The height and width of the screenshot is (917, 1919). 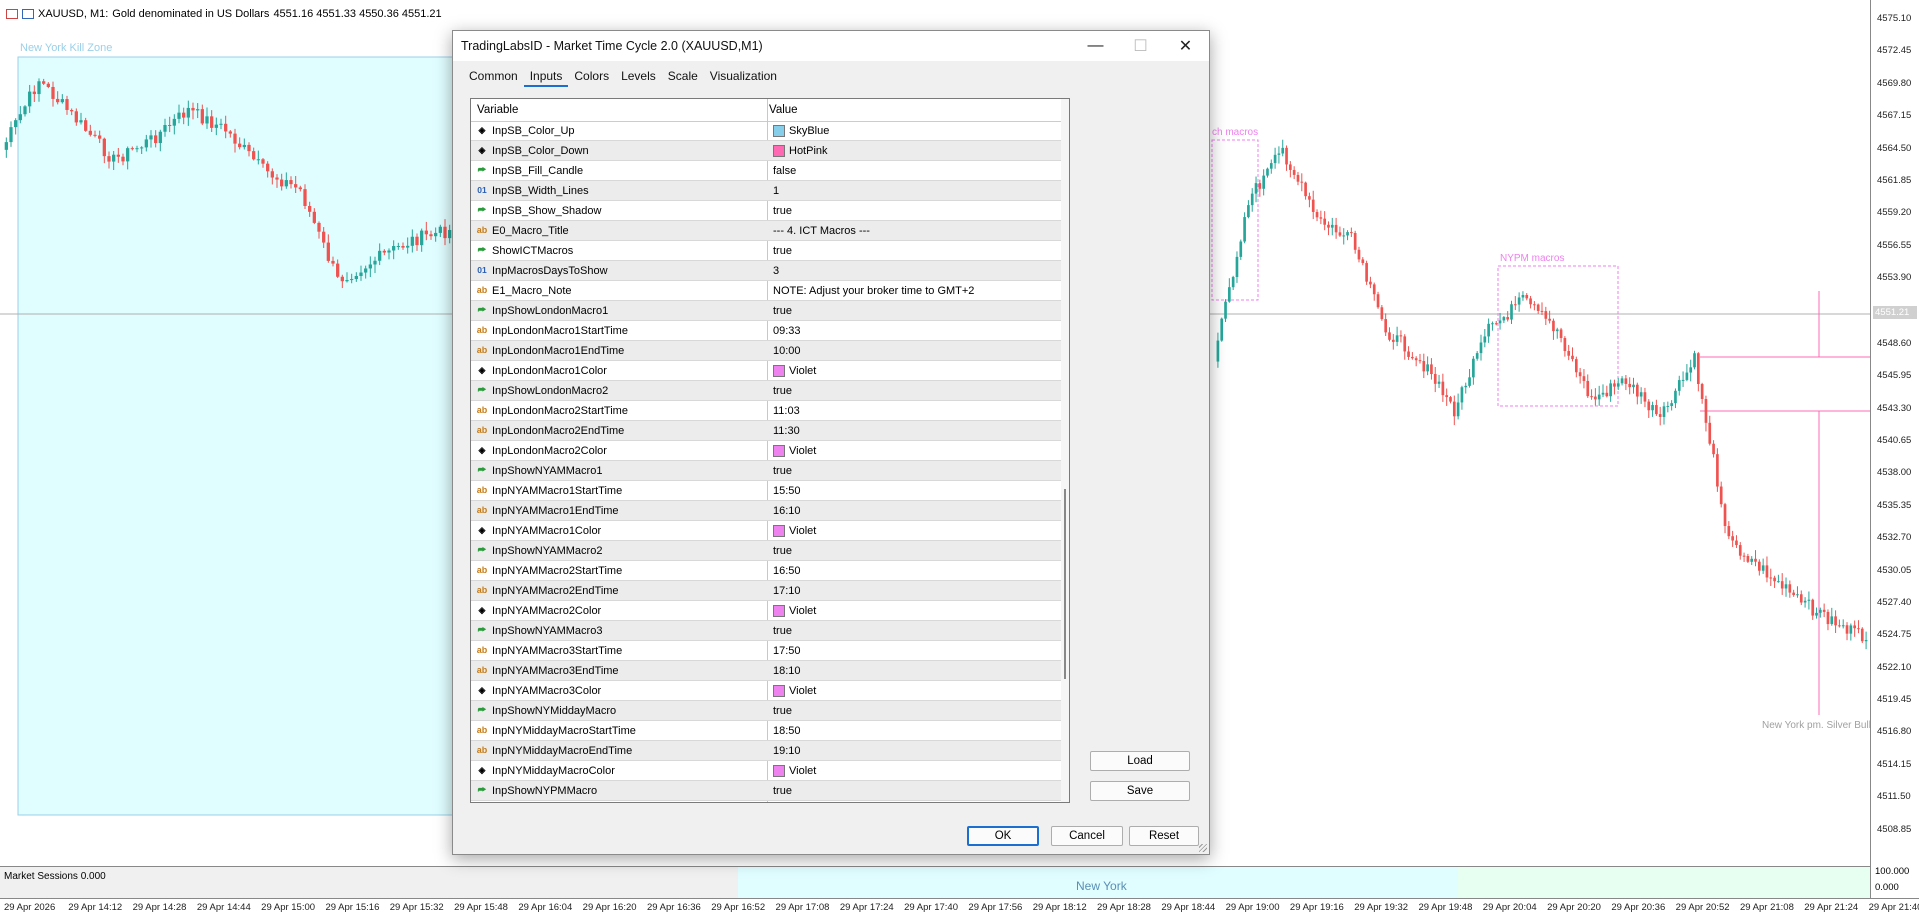 I want to click on grid-row: ab InpNYAMMacro3StartTime 17:50, so click(x=766, y=651).